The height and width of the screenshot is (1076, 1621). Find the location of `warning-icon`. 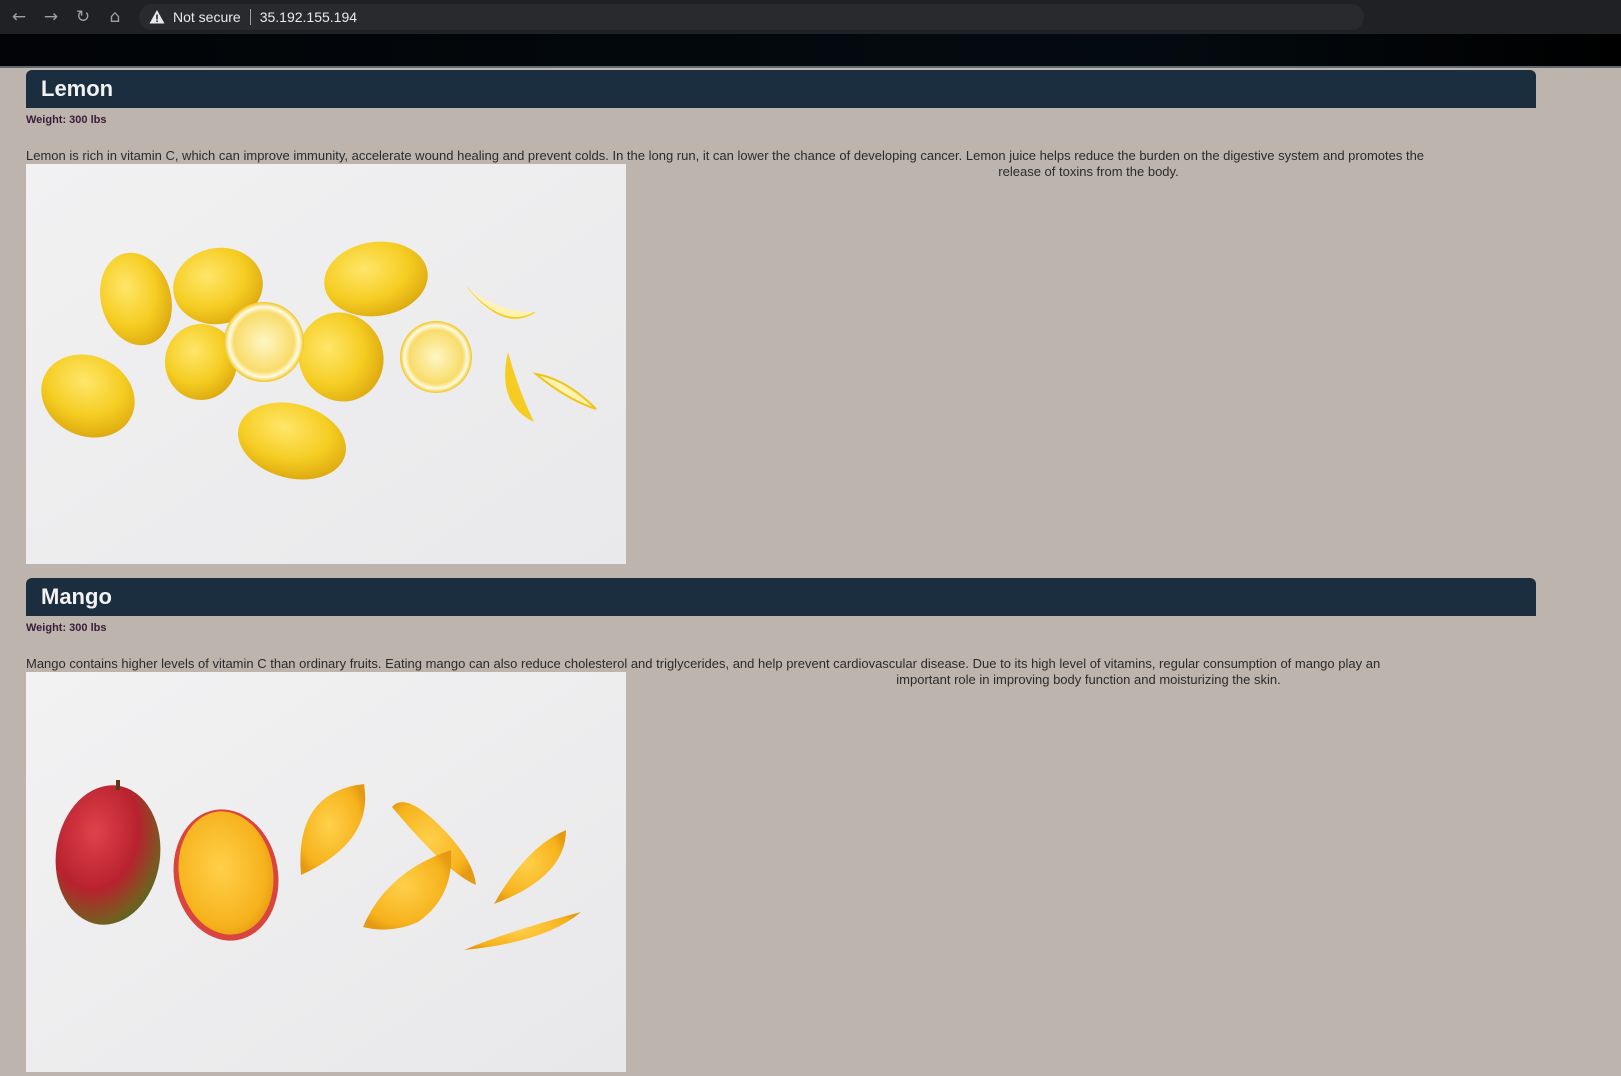

warning-icon is located at coordinates (157, 17).